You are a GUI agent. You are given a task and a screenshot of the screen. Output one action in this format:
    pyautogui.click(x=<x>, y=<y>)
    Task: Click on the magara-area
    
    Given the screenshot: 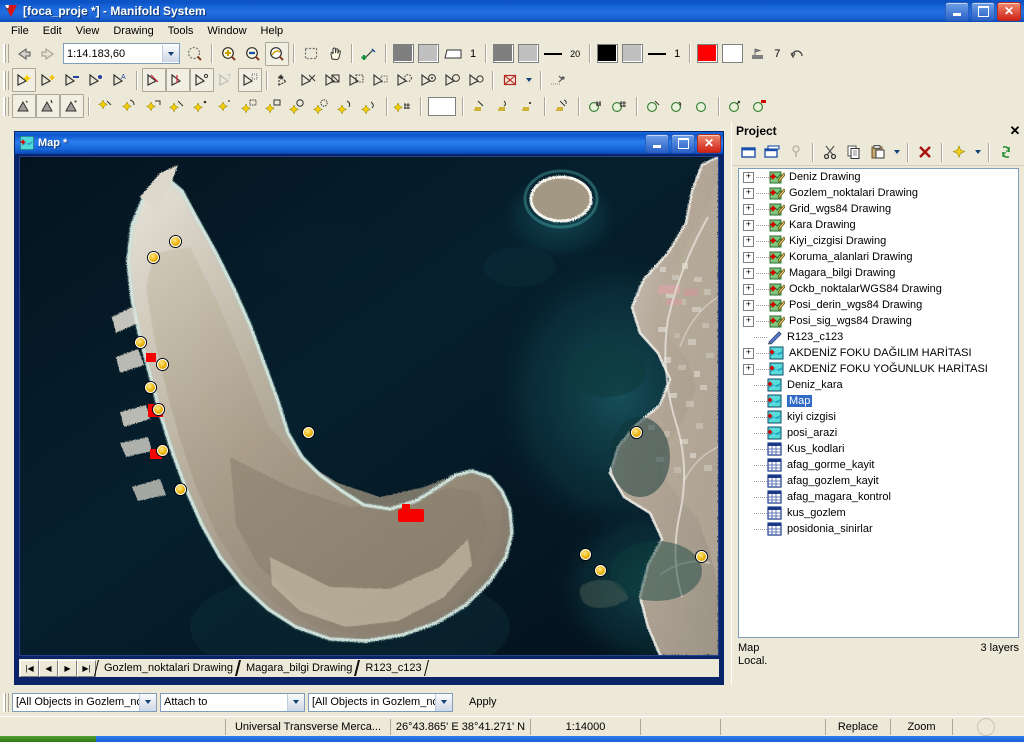 What is the action you would take?
    pyautogui.click(x=406, y=507)
    